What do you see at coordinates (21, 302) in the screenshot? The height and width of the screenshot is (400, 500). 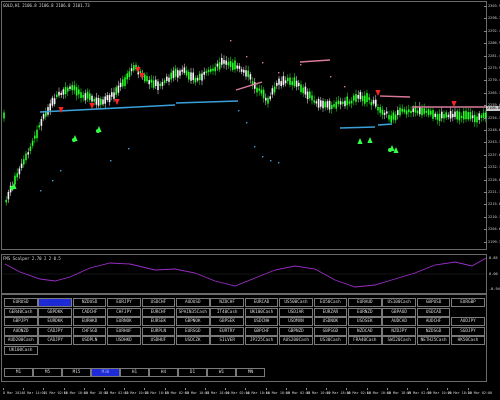 I see `symbol-button-eurusd: EURUSD` at bounding box center [21, 302].